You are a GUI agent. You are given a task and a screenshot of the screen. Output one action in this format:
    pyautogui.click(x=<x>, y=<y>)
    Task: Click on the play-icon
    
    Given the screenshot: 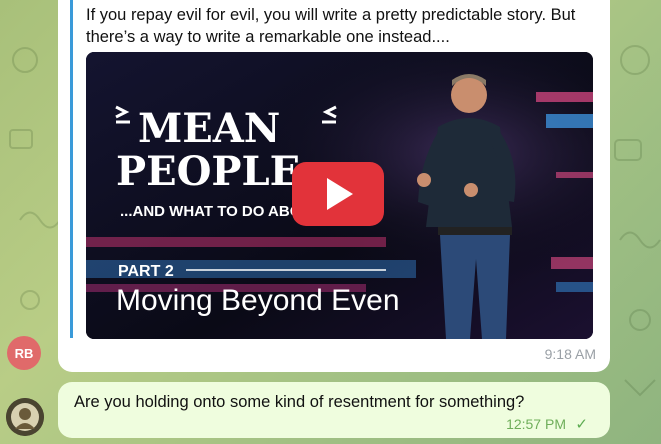 What is the action you would take?
    pyautogui.click(x=338, y=194)
    